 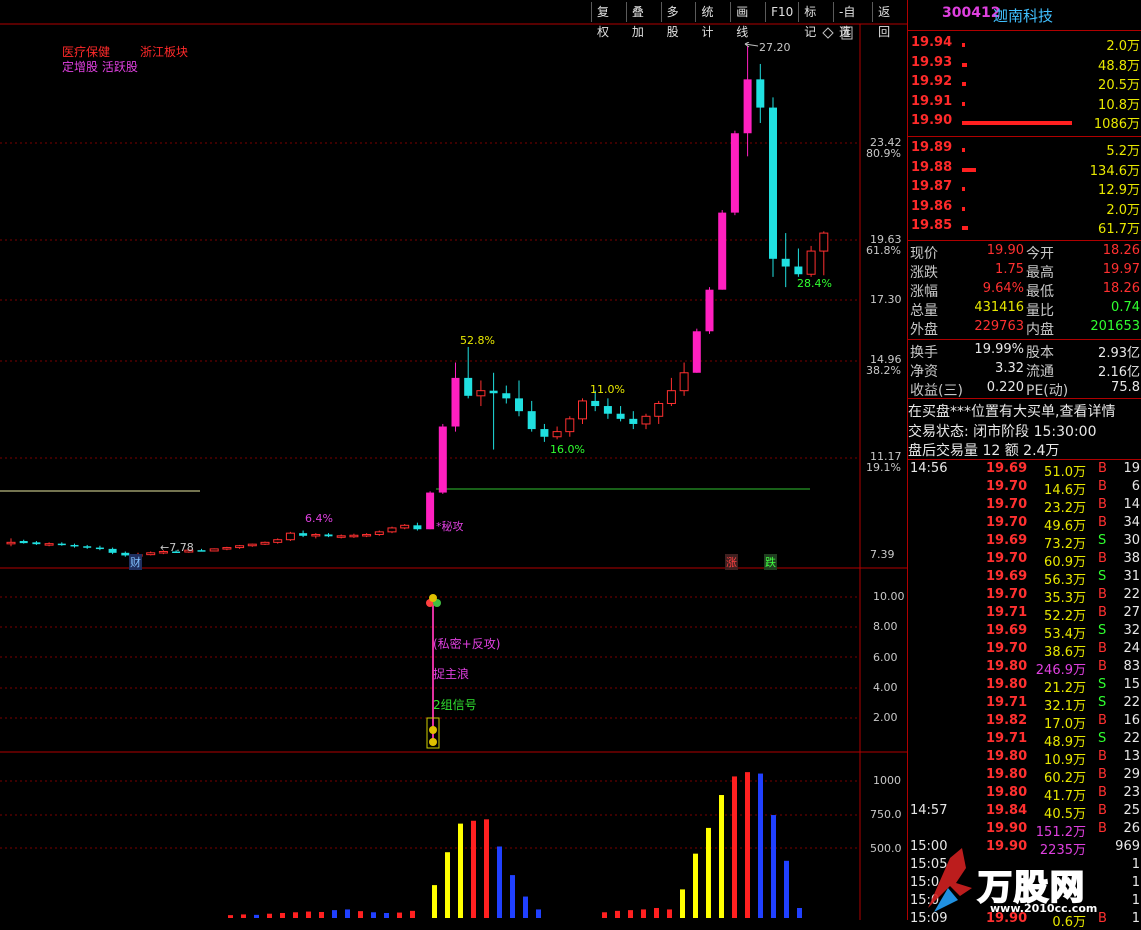 What do you see at coordinates (1121, 288) in the screenshot?
I see `quote-value: 18.26` at bounding box center [1121, 288].